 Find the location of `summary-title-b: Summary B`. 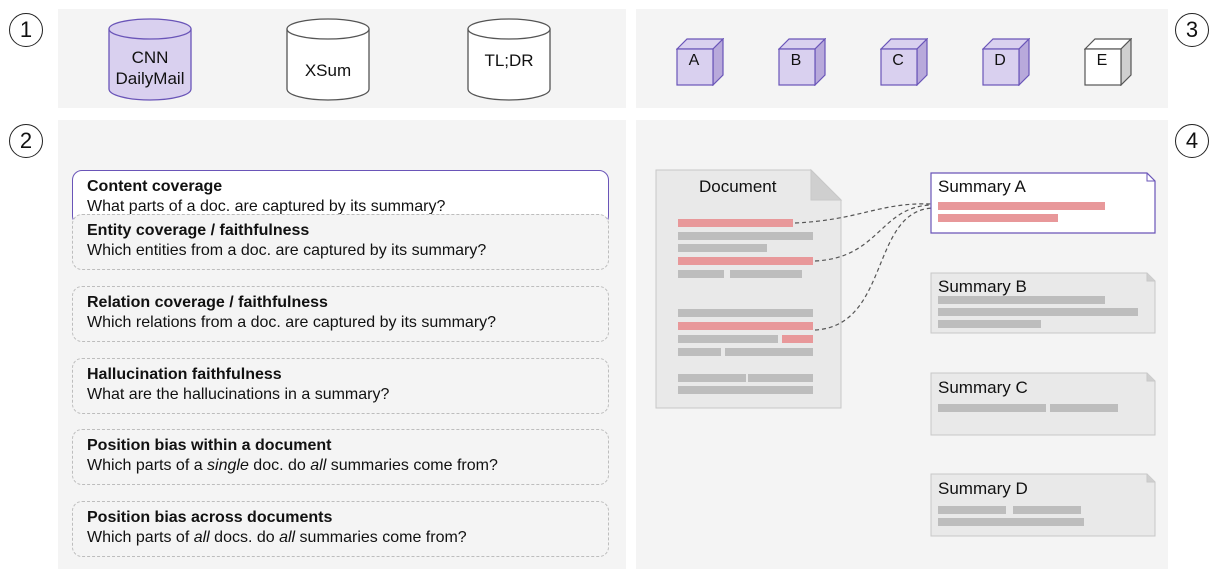

summary-title-b: Summary B is located at coordinates (982, 286).